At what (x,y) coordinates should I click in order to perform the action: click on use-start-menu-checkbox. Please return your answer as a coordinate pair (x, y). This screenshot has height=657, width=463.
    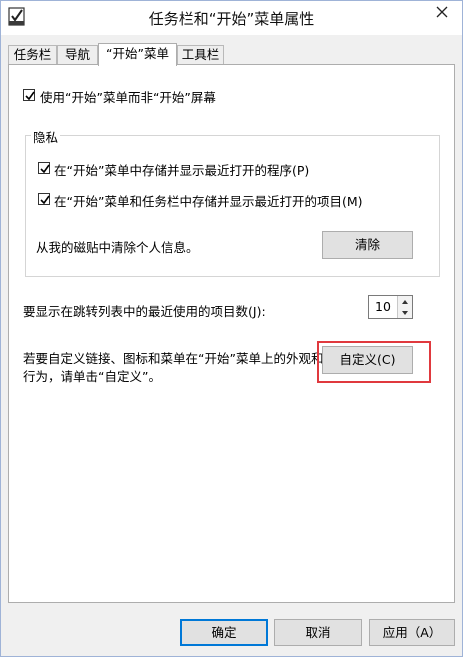
    Looking at the image, I should click on (29, 95).